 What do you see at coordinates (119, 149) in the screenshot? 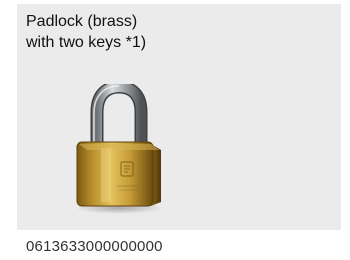
I see `padlock-brass-image` at bounding box center [119, 149].